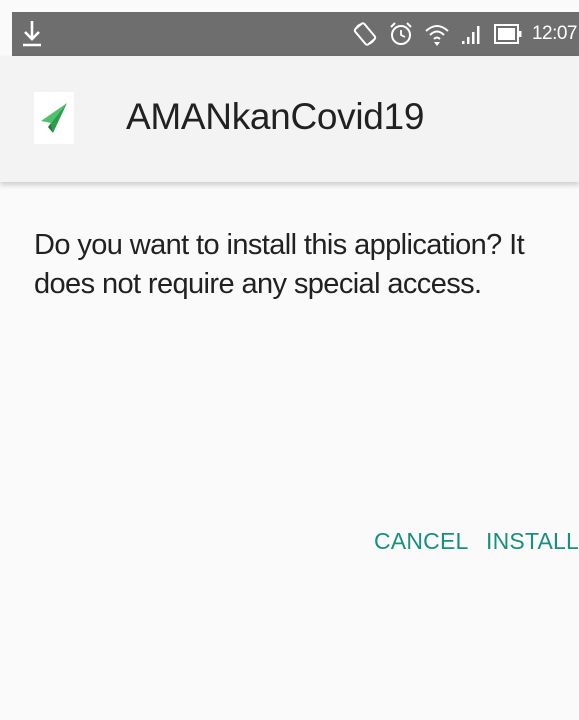 Image resolution: width=579 pixels, height=720 pixels. I want to click on wifi-icon, so click(437, 34).